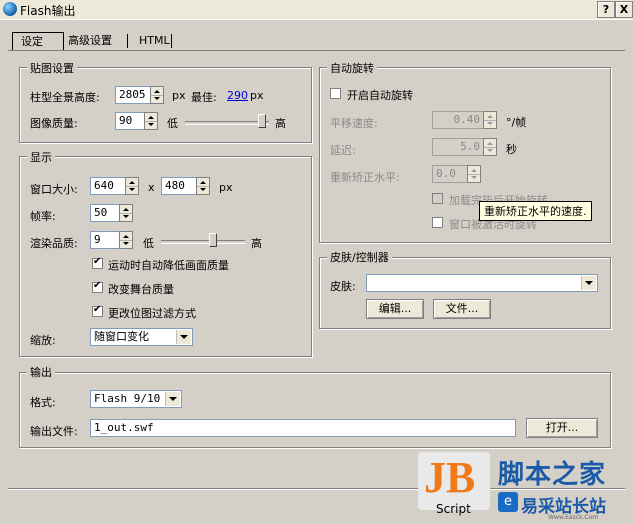 The image size is (633, 524). What do you see at coordinates (127, 398) in the screenshot?
I see `format-select-value: Flash 9/10` at bounding box center [127, 398].